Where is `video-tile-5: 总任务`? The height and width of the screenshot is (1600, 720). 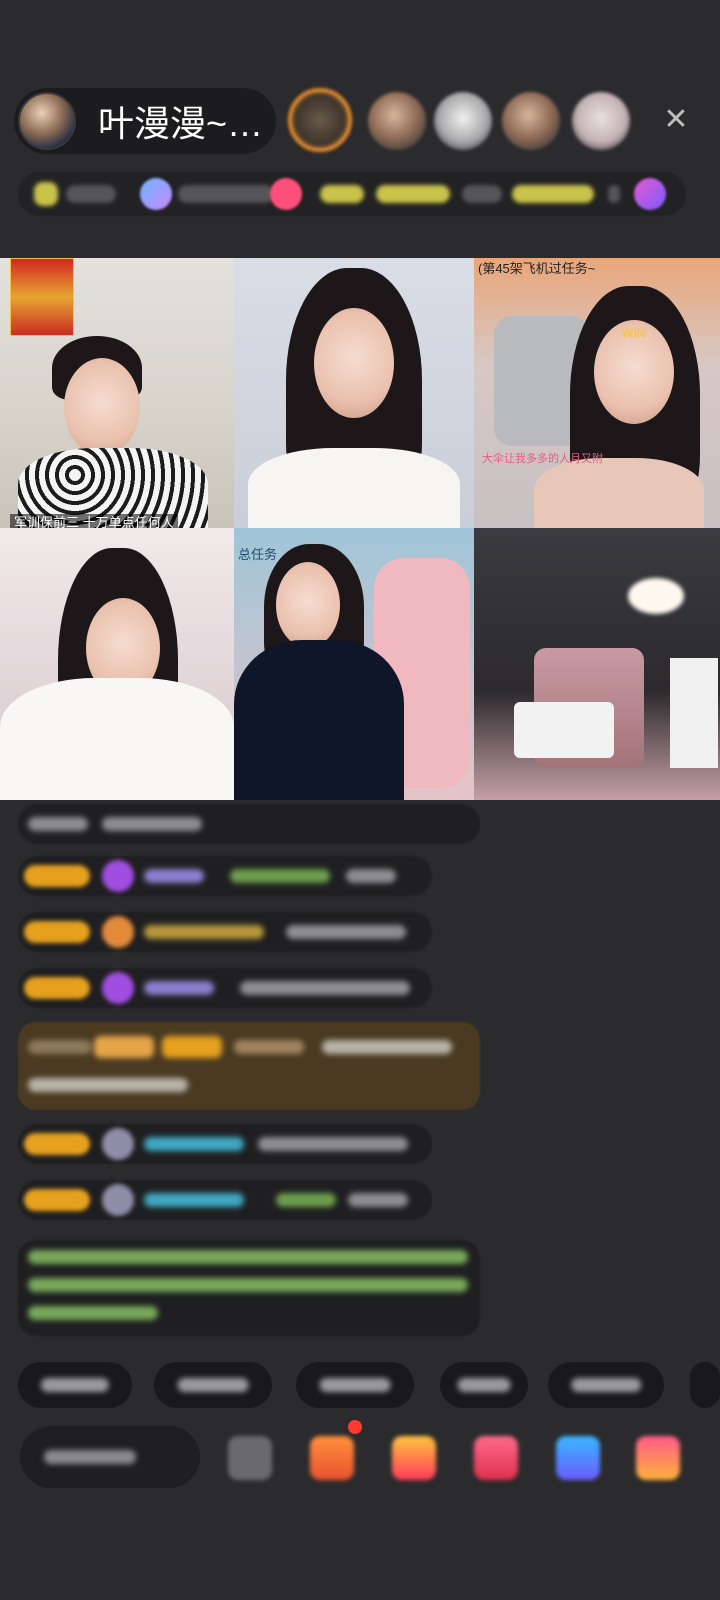
video-tile-5: 总任务 is located at coordinates (354, 664).